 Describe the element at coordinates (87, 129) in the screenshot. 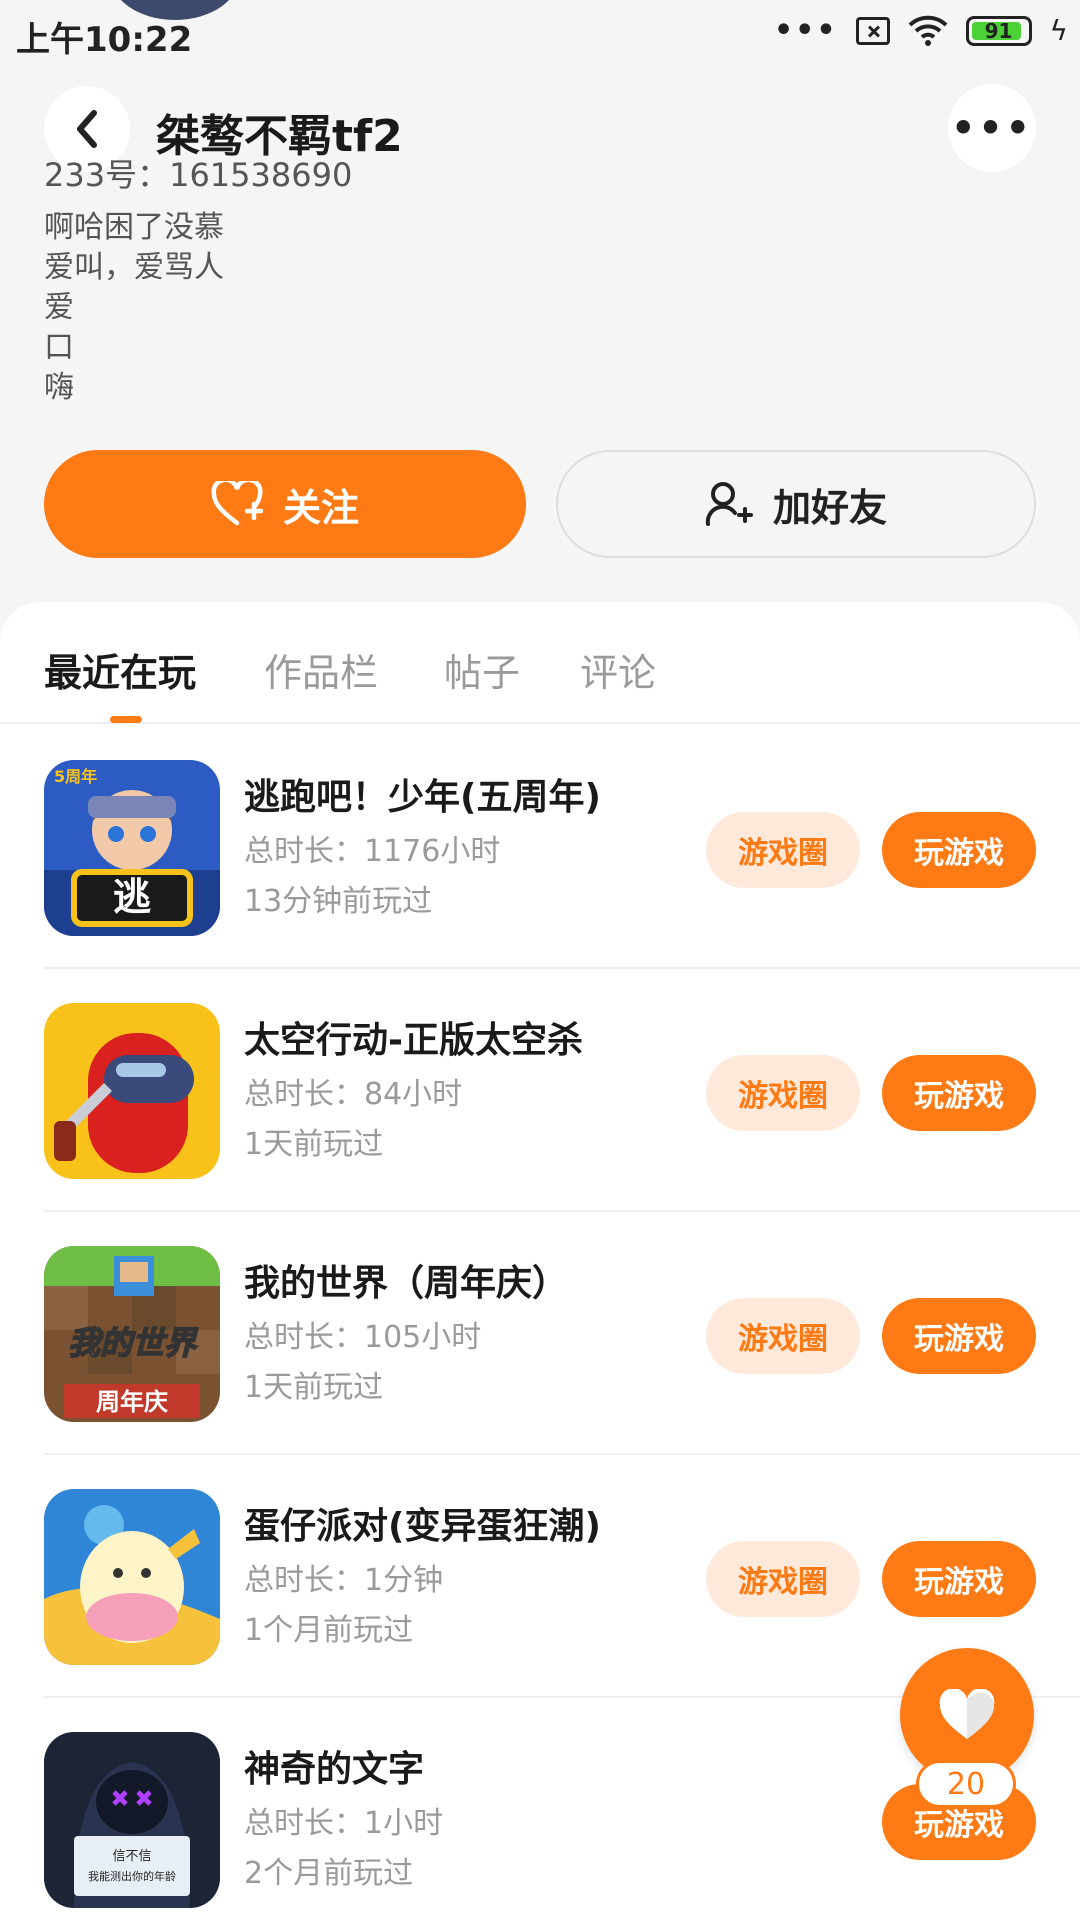

I see `back-arrow-icon` at that location.